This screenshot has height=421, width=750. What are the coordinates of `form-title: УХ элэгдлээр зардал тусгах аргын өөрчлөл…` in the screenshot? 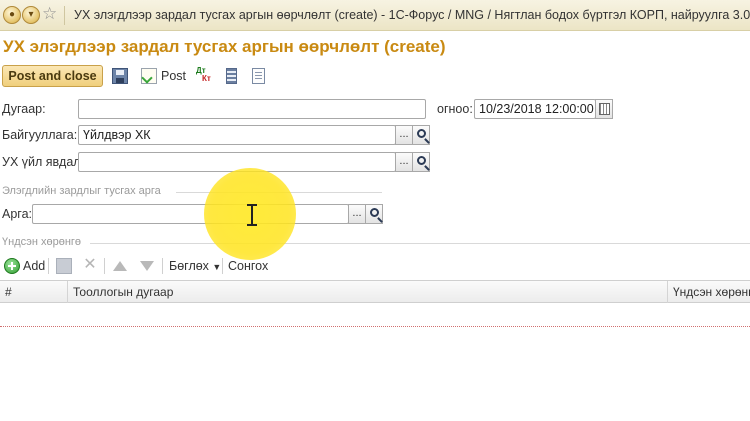 It's located at (224, 46).